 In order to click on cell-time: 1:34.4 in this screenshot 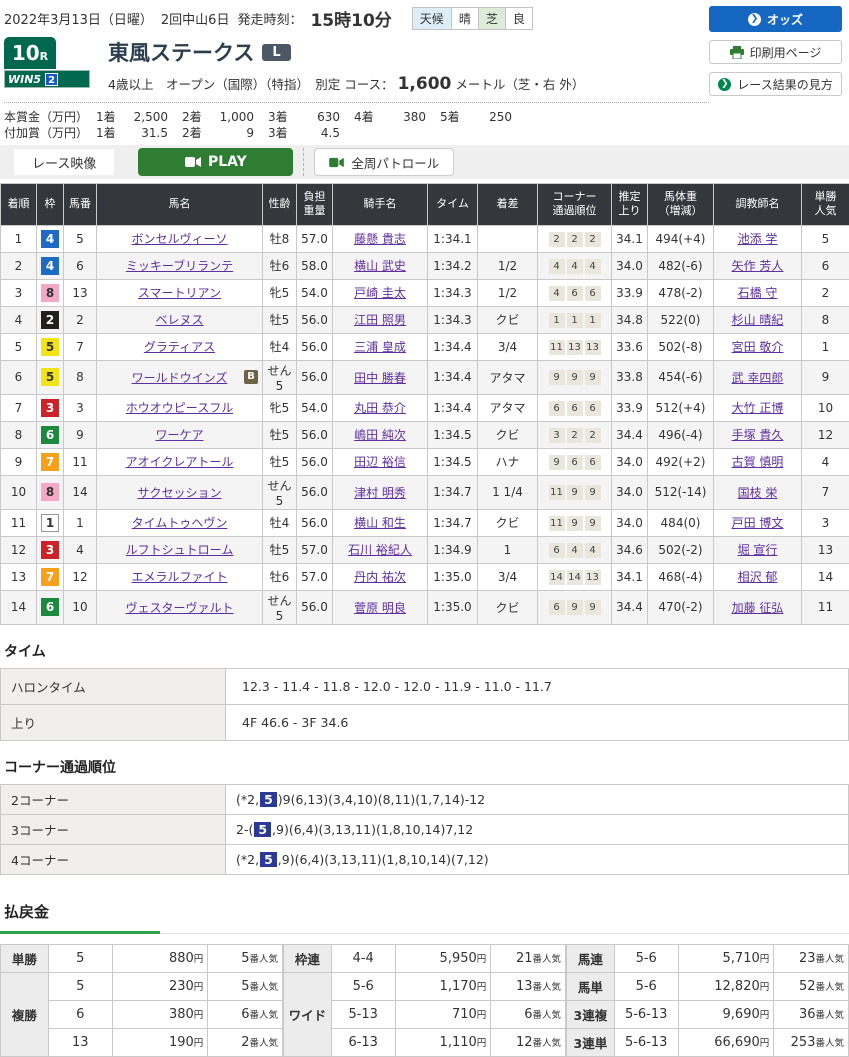, I will do `click(453, 346)`.